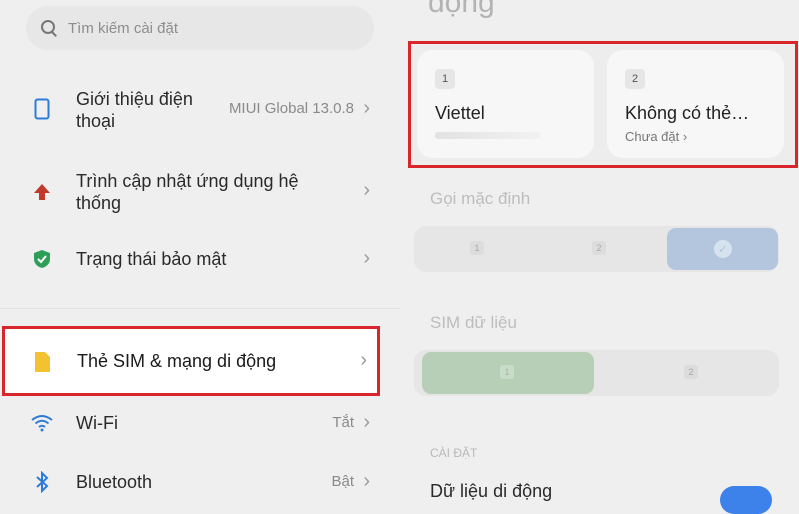 The height and width of the screenshot is (514, 799). I want to click on settings-item-bluetooth: Bluetooth Bật ›, so click(200, 482).